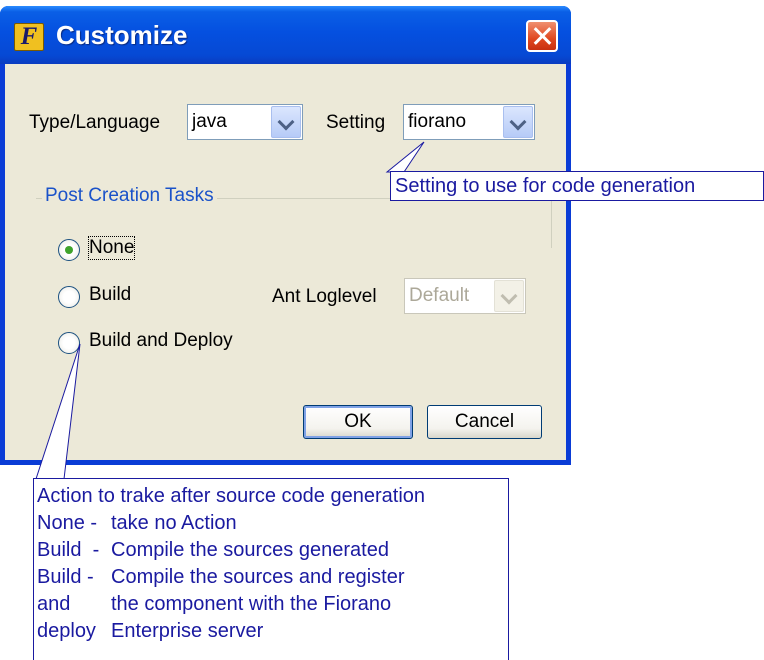  I want to click on tooltip-row-text: Compile the sources and register, so click(258, 577).